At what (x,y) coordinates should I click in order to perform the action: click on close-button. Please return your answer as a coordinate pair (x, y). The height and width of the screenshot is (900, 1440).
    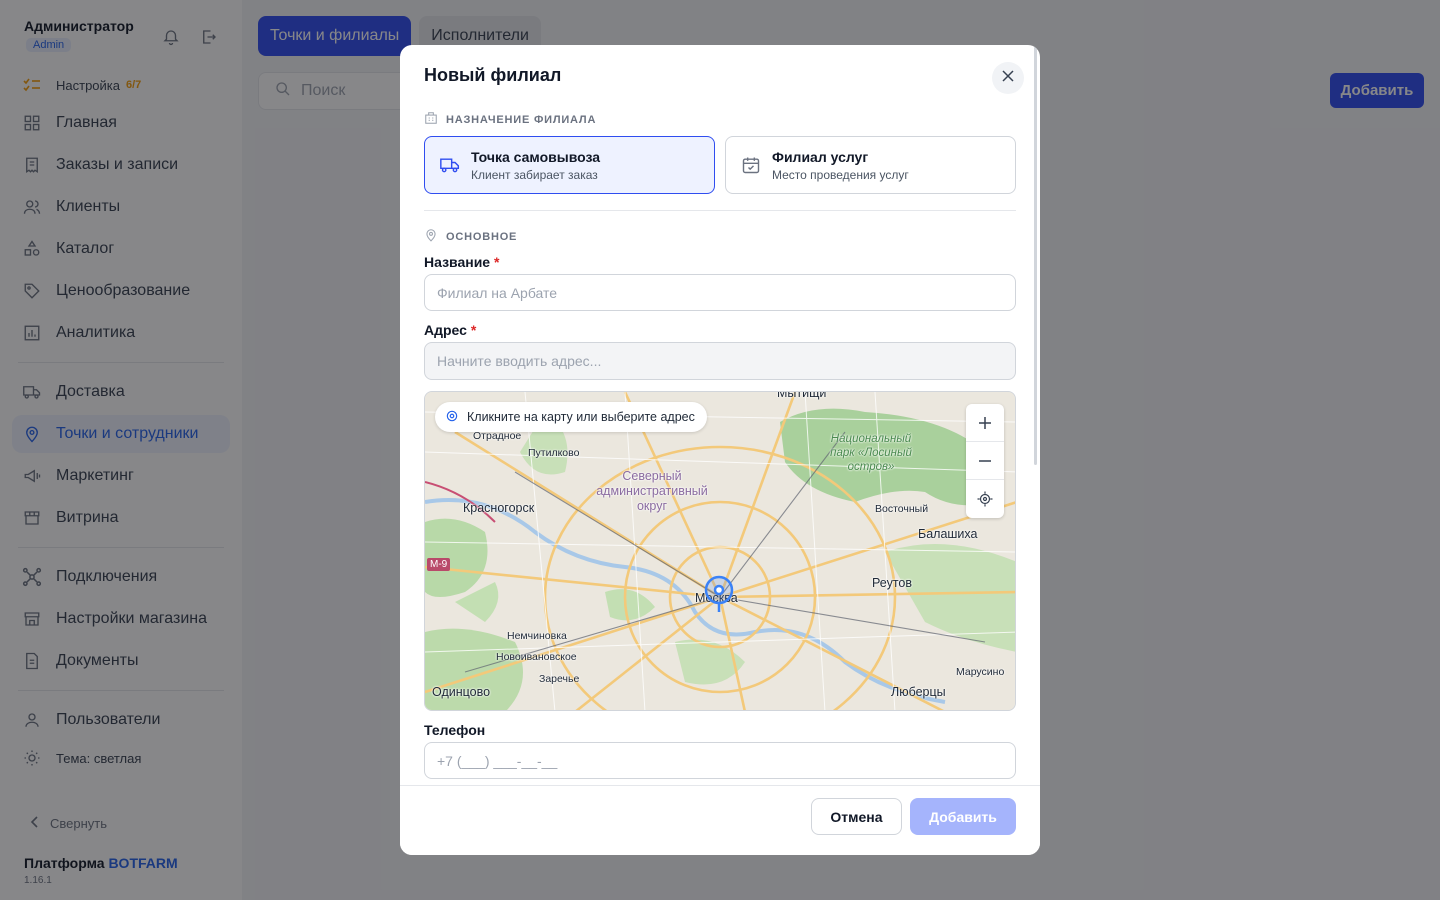
    Looking at the image, I should click on (1008, 78).